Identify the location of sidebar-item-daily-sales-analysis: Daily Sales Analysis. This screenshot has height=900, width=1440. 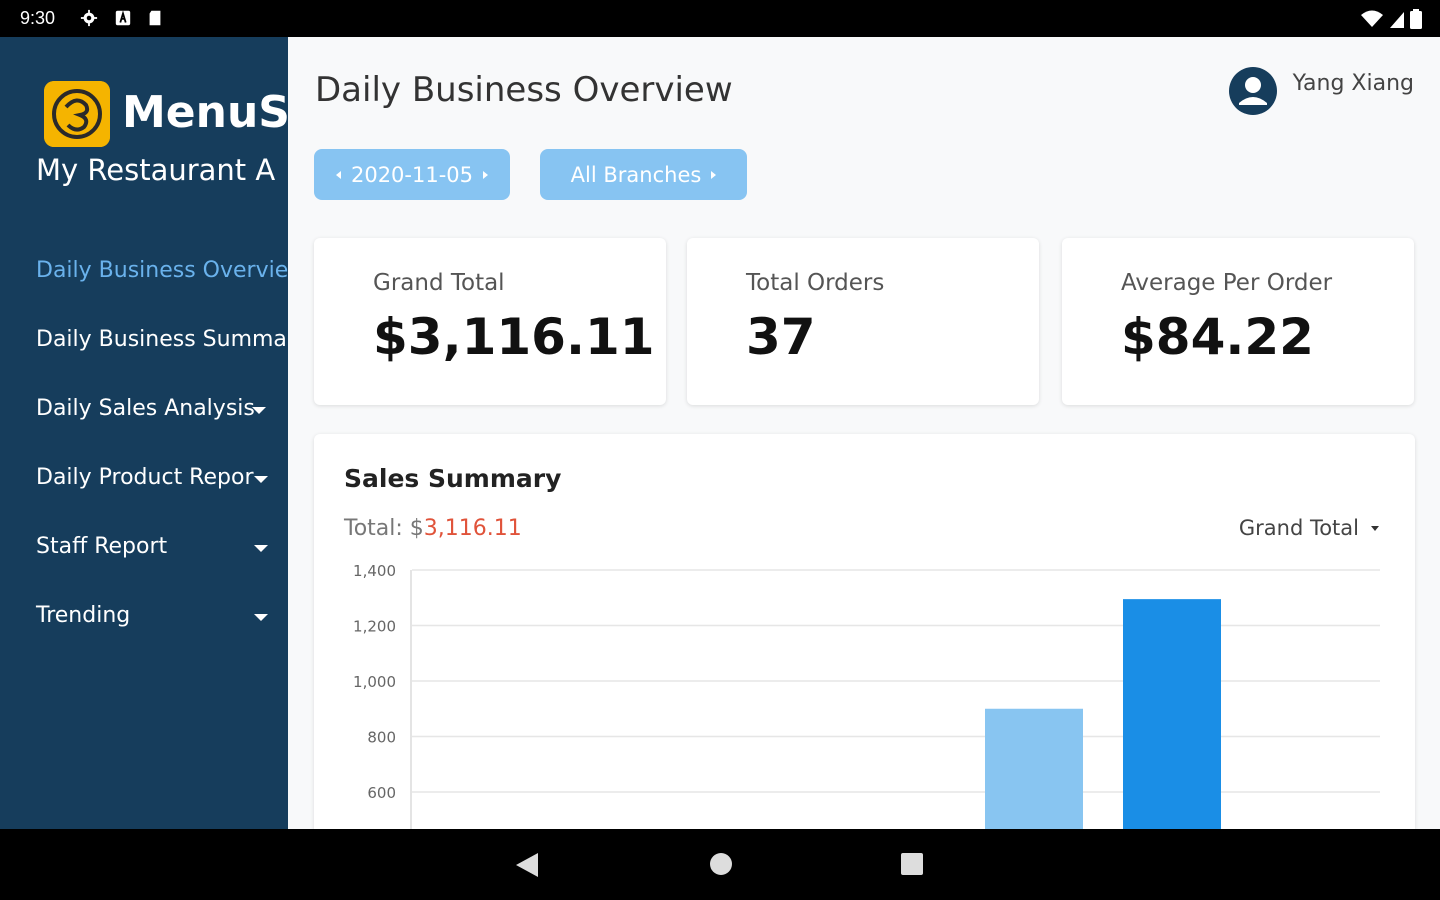
(162, 423).